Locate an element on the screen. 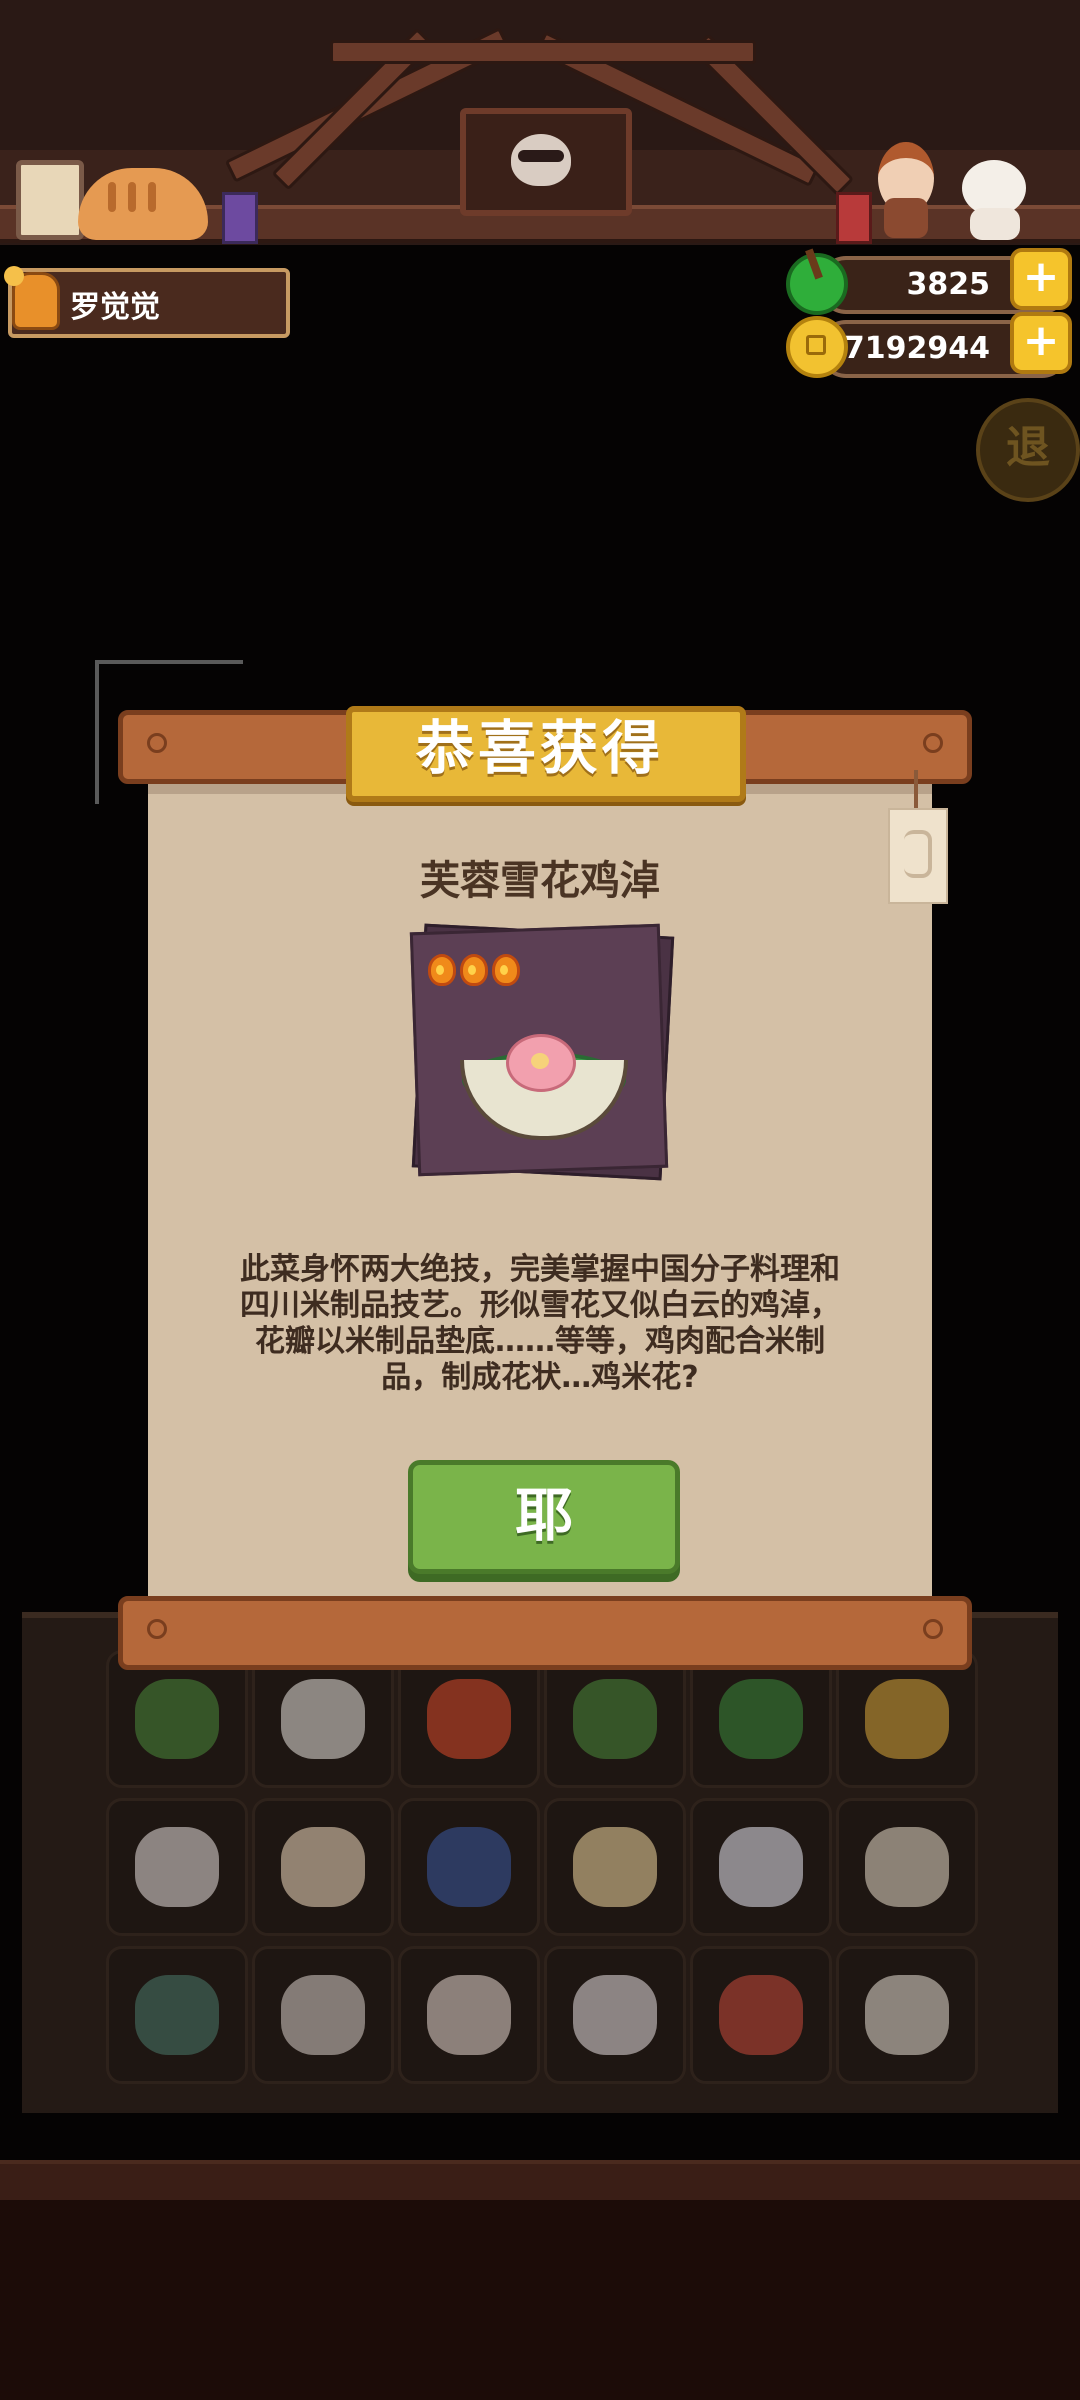 The height and width of the screenshot is (2400, 1080). potato-icon is located at coordinates (907, 1719).